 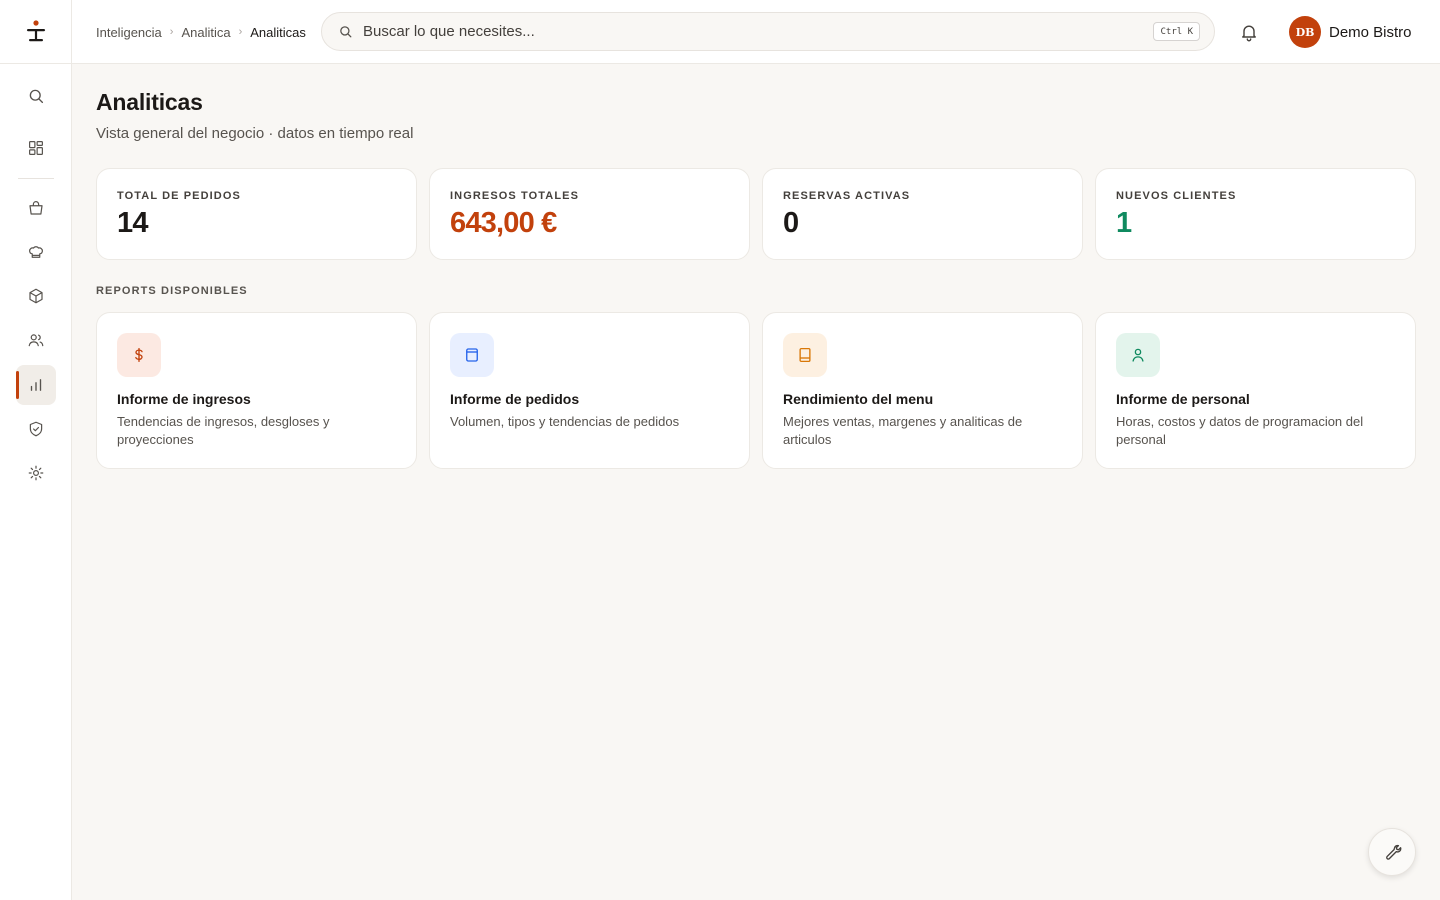 I want to click on dashboard-icon, so click(x=36, y=148).